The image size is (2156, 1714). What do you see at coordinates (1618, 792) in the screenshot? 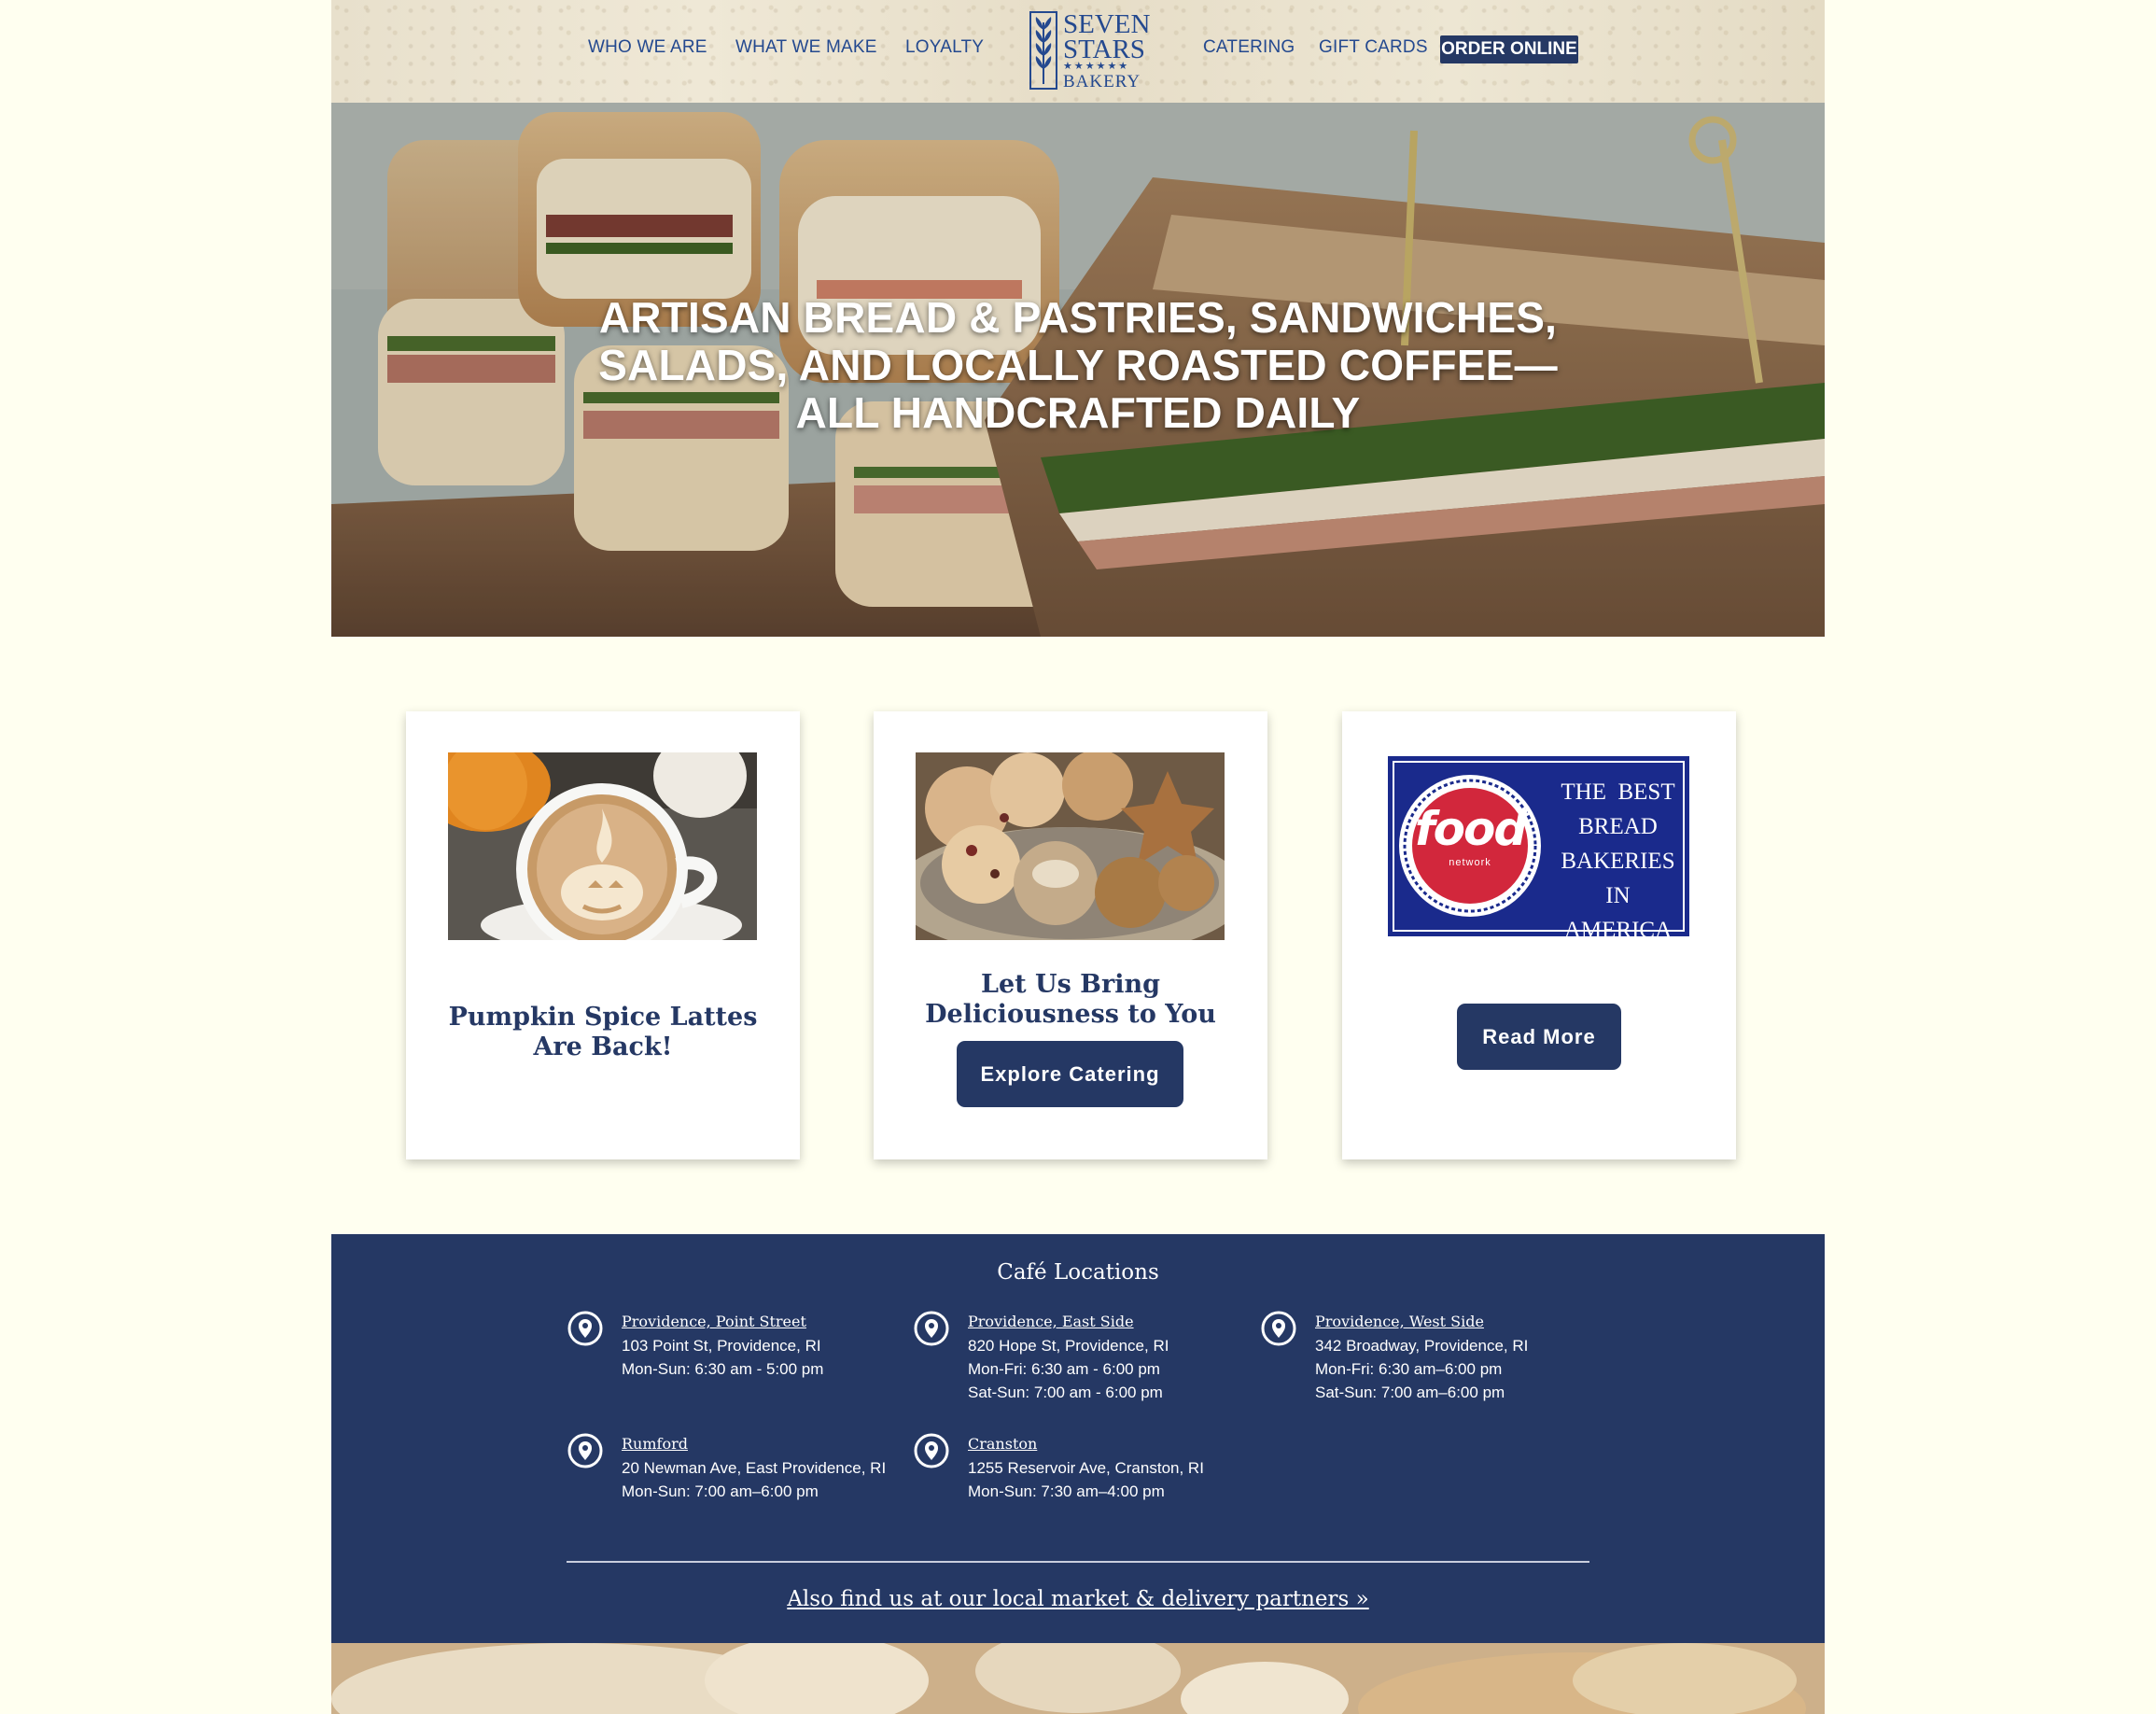
I see `badge-line-1: THE BEST` at bounding box center [1618, 792].